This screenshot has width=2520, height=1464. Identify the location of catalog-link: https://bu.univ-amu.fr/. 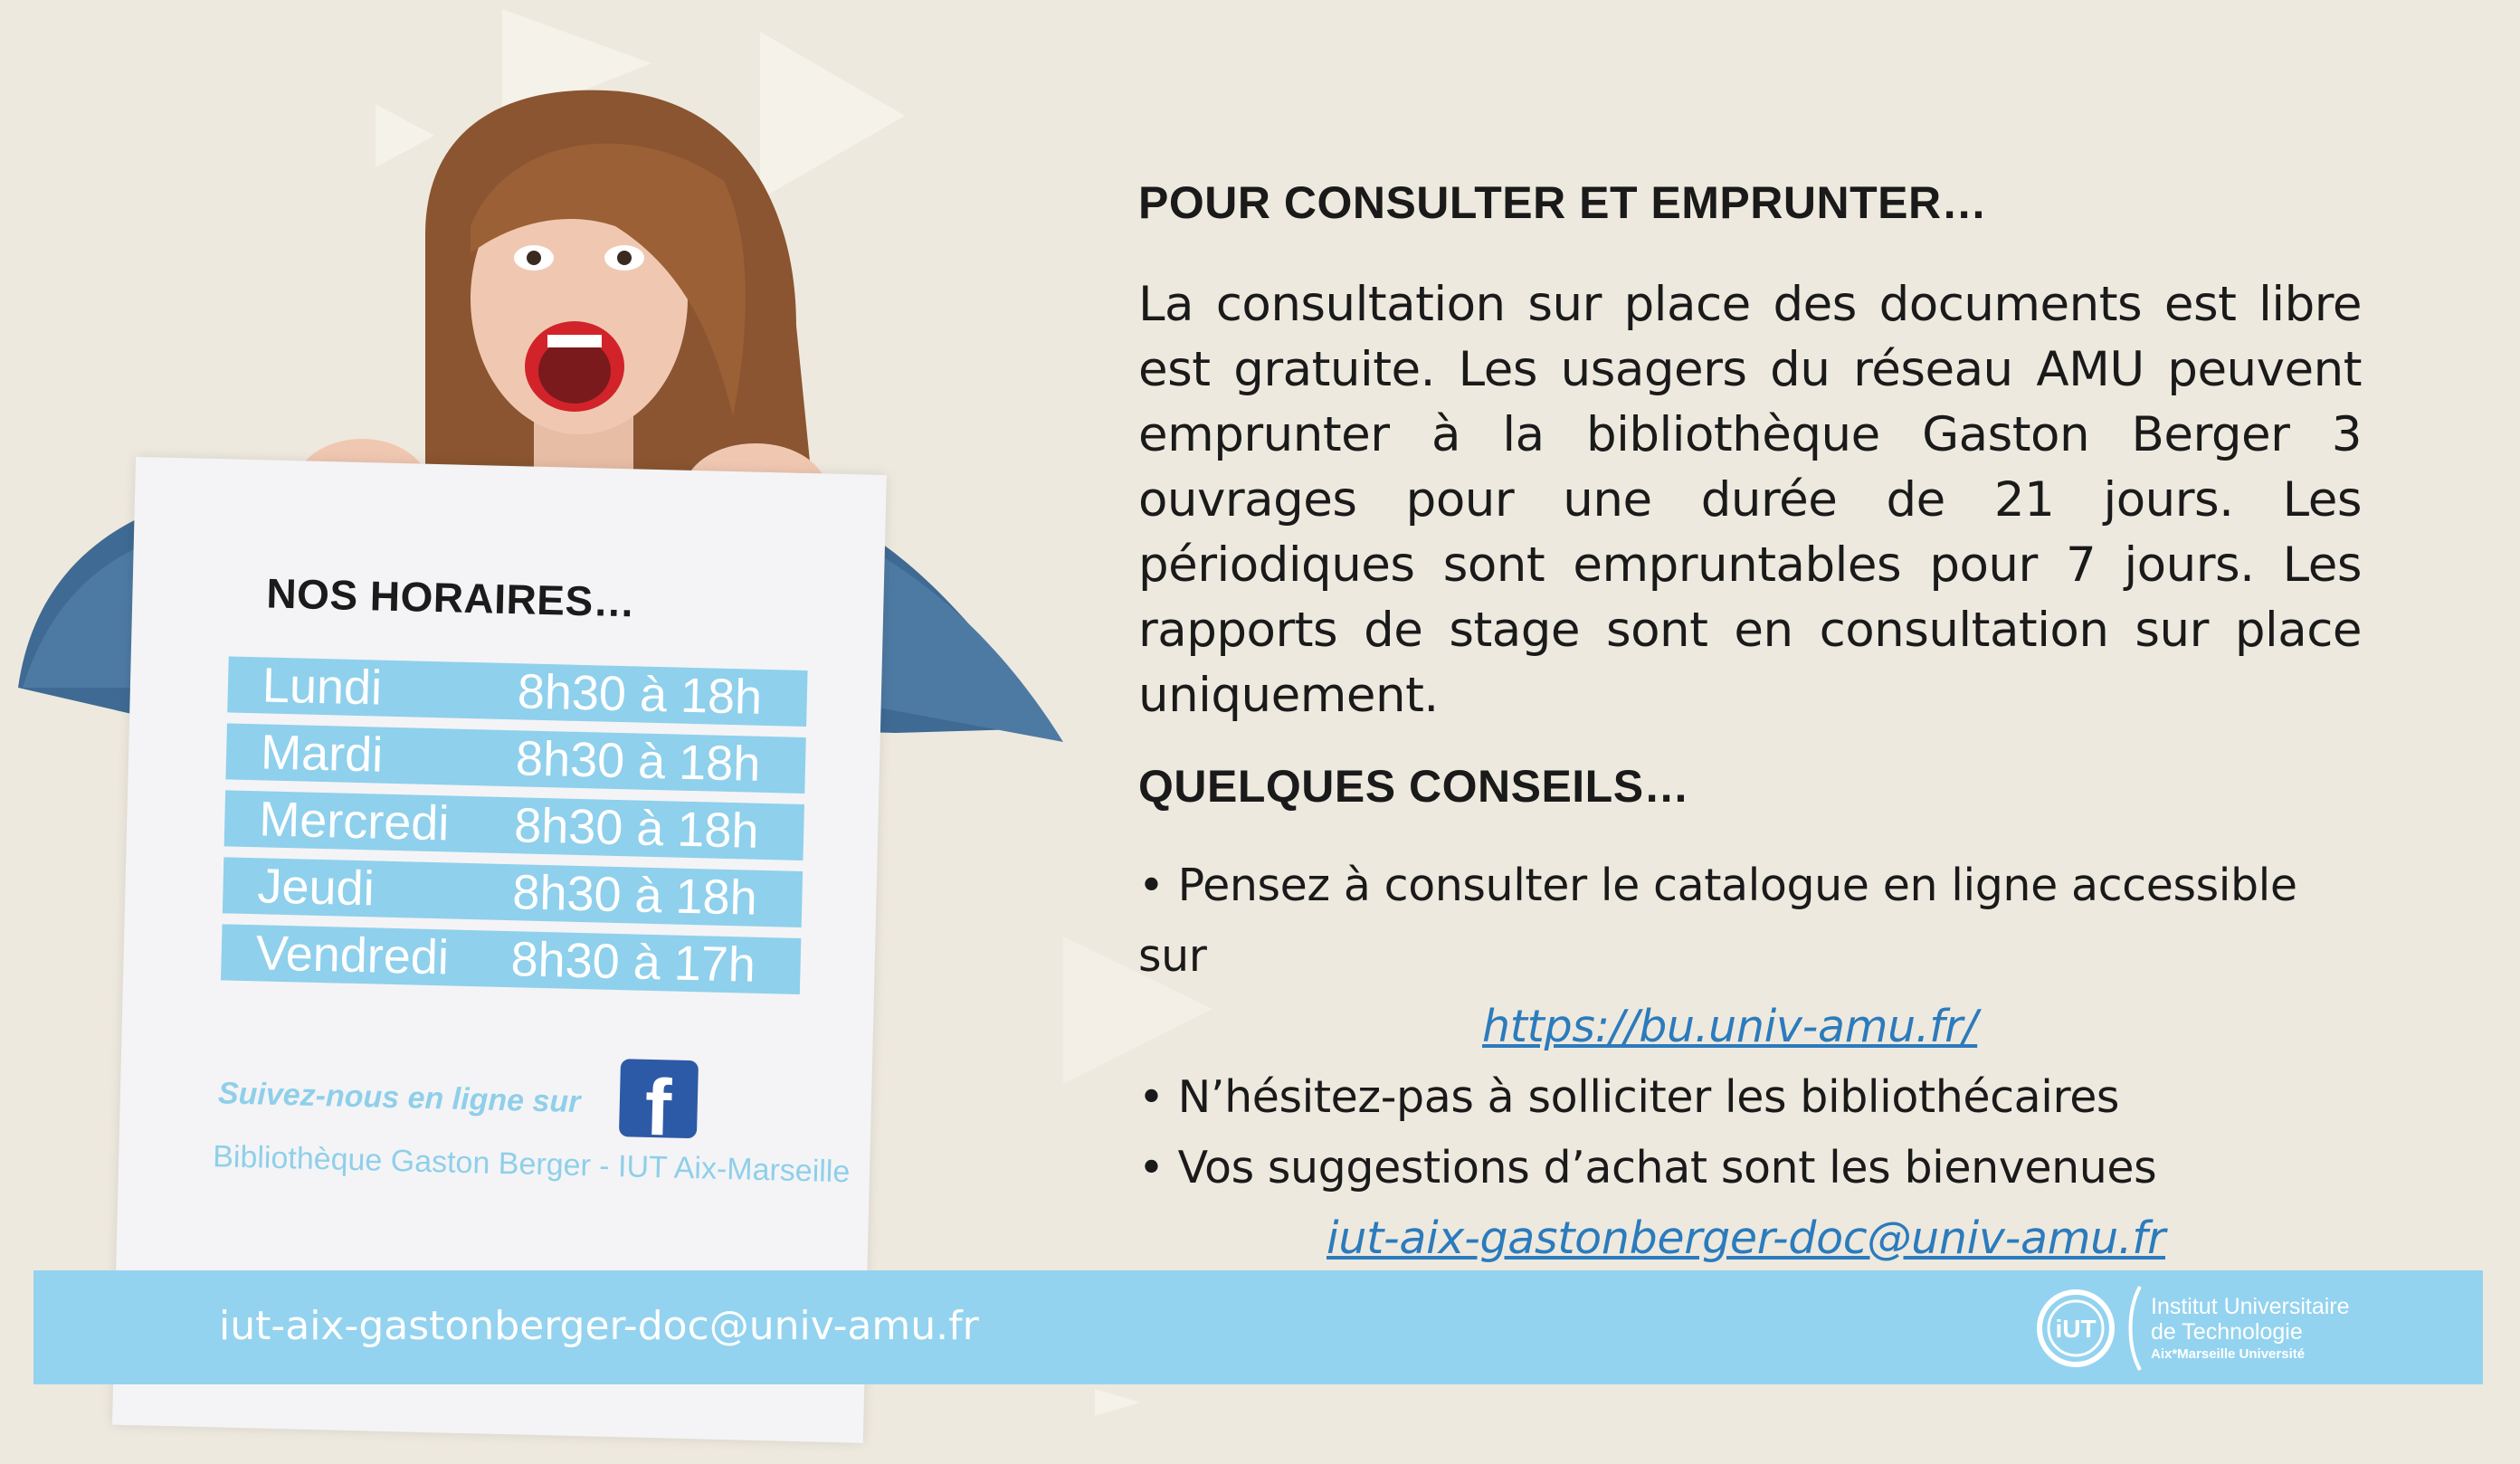
(1750, 1027).